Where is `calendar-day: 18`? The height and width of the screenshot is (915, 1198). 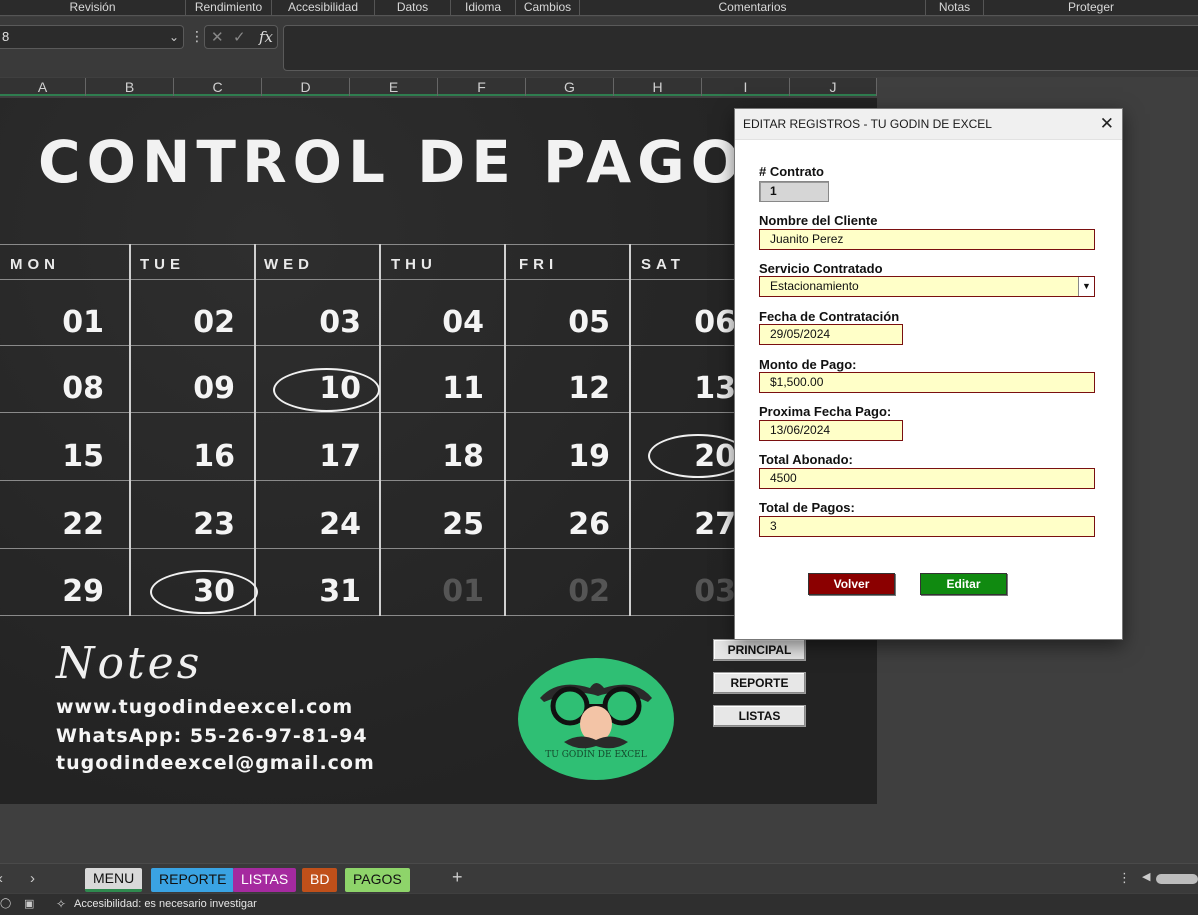 calendar-day: 18 is located at coordinates (463, 456).